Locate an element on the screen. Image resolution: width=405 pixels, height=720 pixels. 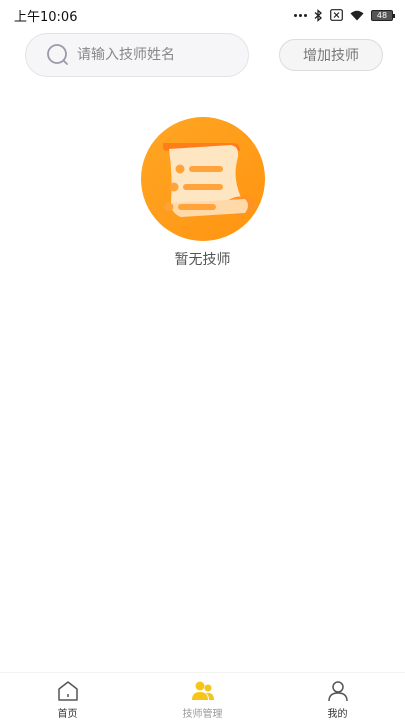
status-time: 上午10:06 is located at coordinates (46, 17).